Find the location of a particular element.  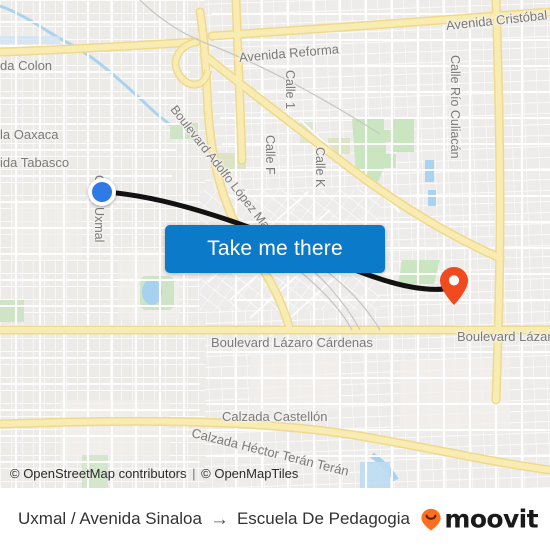

attribution-osm: © OpenStreetMap contributors is located at coordinates (98, 473).